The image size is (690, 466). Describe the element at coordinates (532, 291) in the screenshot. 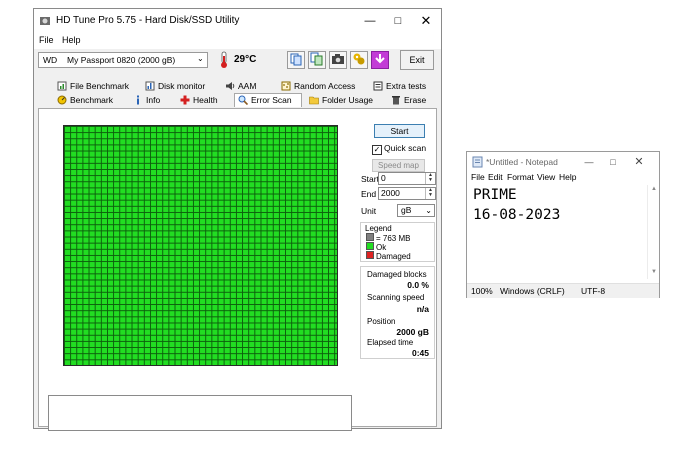

I see `line-ending: Windows (CRLF)` at that location.